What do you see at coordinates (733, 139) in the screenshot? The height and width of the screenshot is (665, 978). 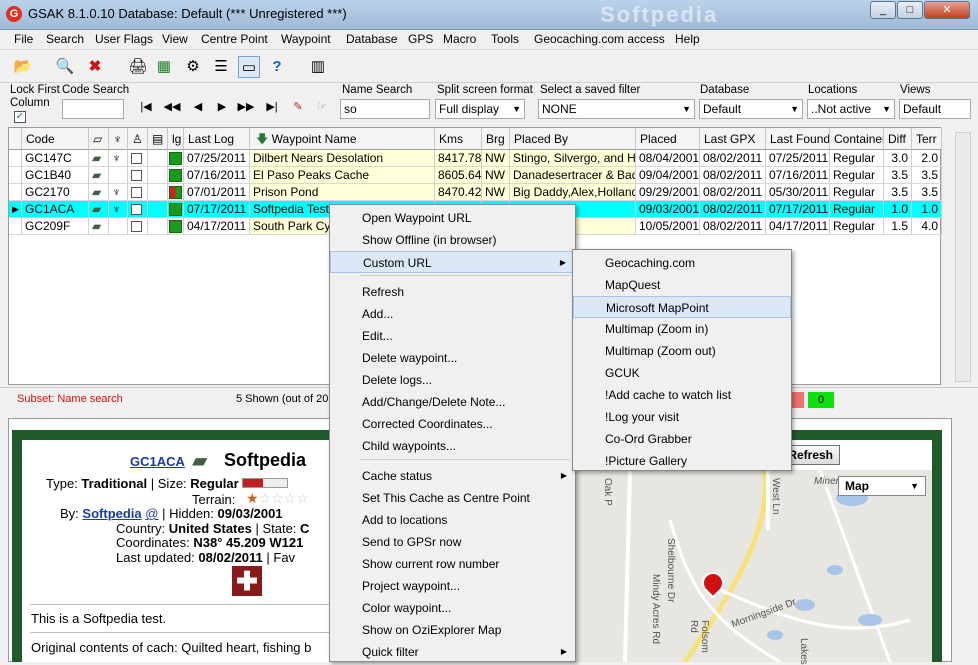 I see `last-gpx-column-header: Last GPX` at bounding box center [733, 139].